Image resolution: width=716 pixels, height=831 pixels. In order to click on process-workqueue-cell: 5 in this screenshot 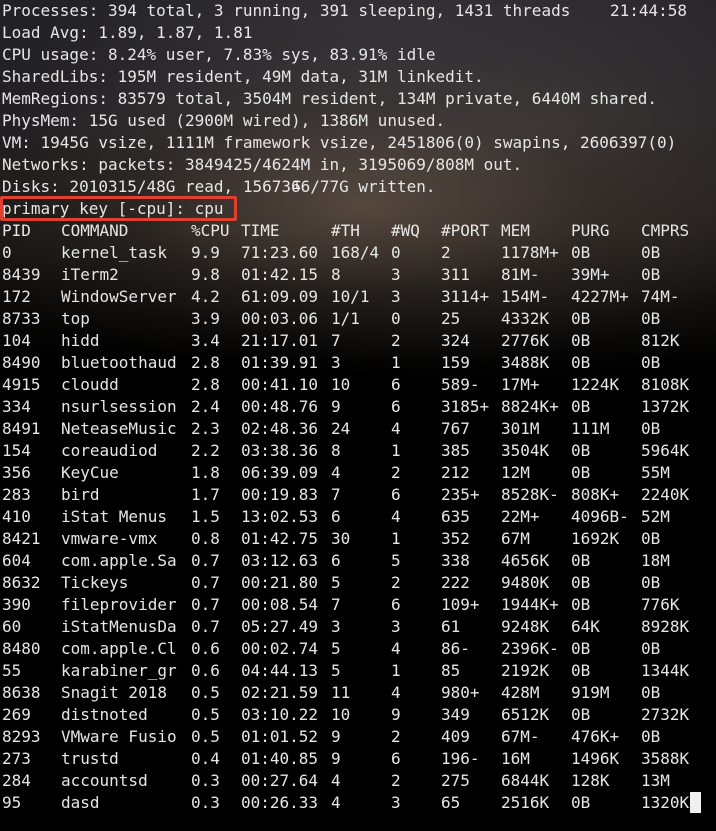, I will do `click(396, 560)`.